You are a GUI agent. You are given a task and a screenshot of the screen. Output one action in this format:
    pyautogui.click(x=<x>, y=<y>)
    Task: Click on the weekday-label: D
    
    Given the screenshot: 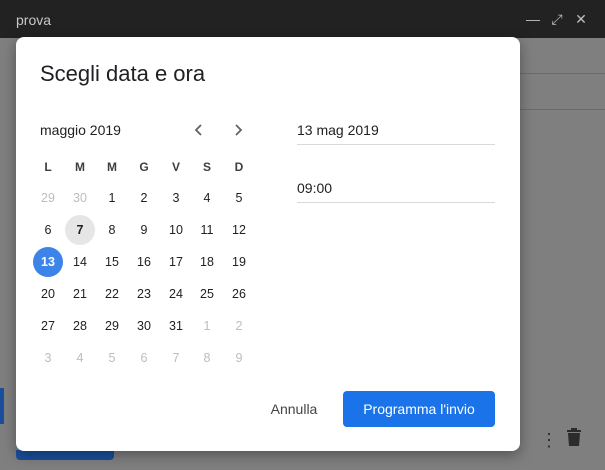 What is the action you would take?
    pyautogui.click(x=239, y=167)
    